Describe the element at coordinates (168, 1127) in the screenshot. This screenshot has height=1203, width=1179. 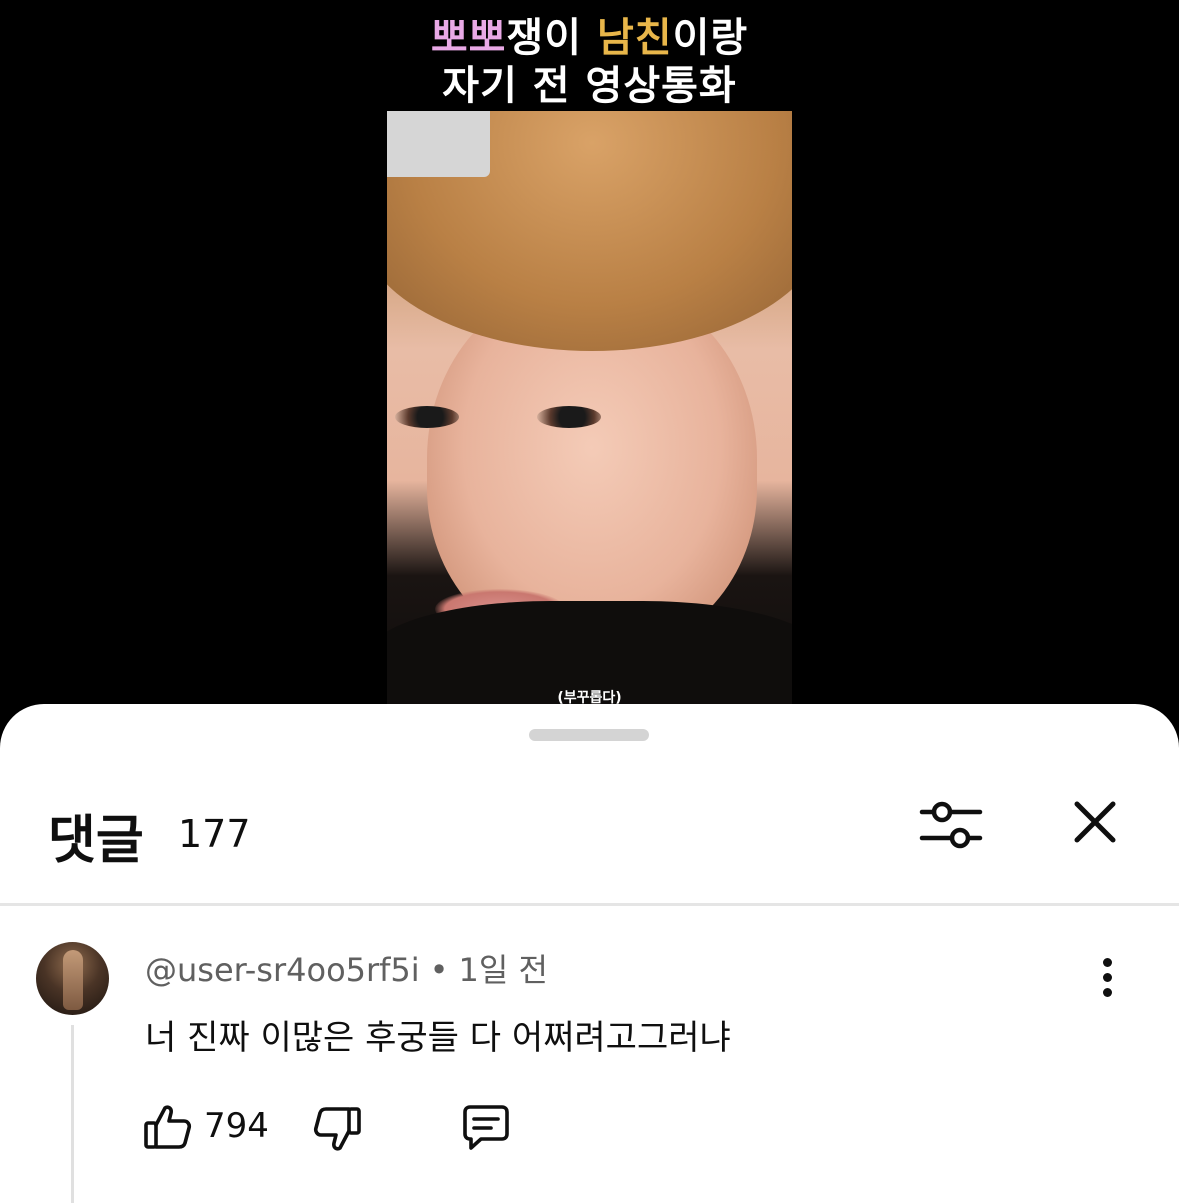
I see `thumbs-up-icon` at that location.